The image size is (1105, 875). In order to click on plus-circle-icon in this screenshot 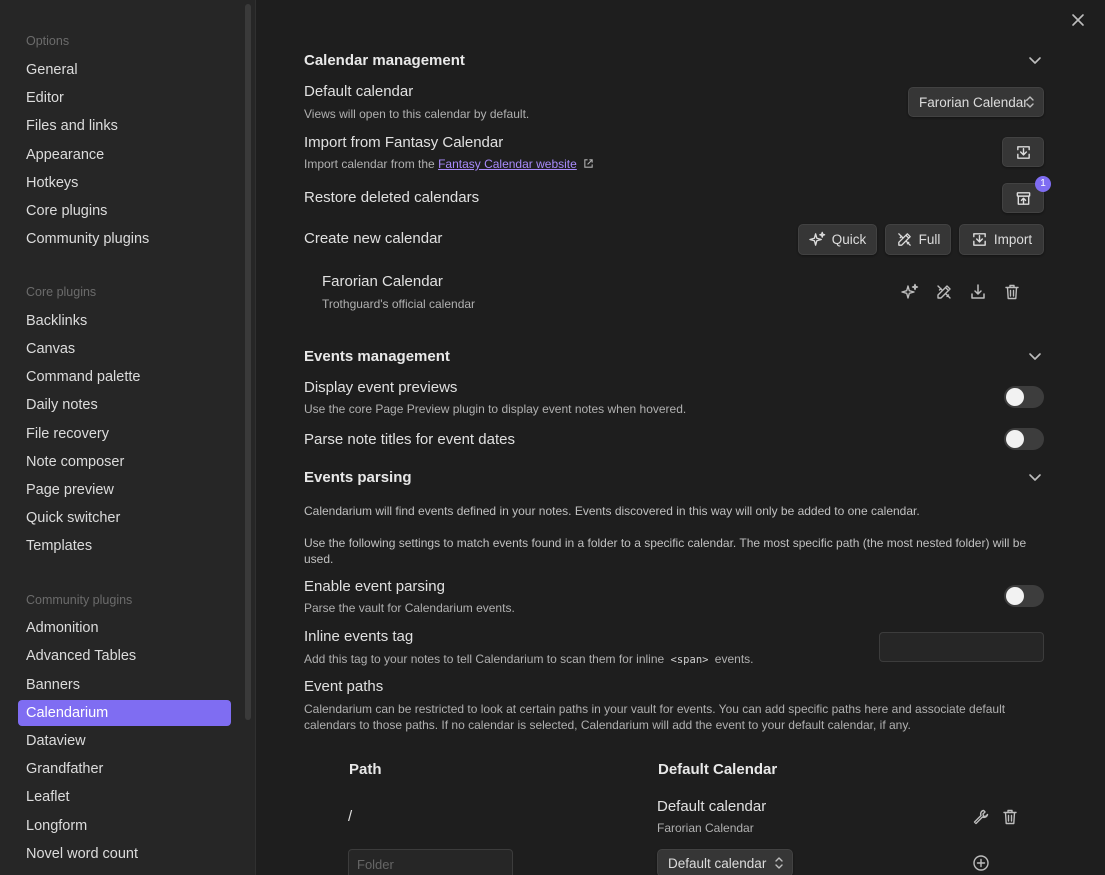, I will do `click(983, 864)`.